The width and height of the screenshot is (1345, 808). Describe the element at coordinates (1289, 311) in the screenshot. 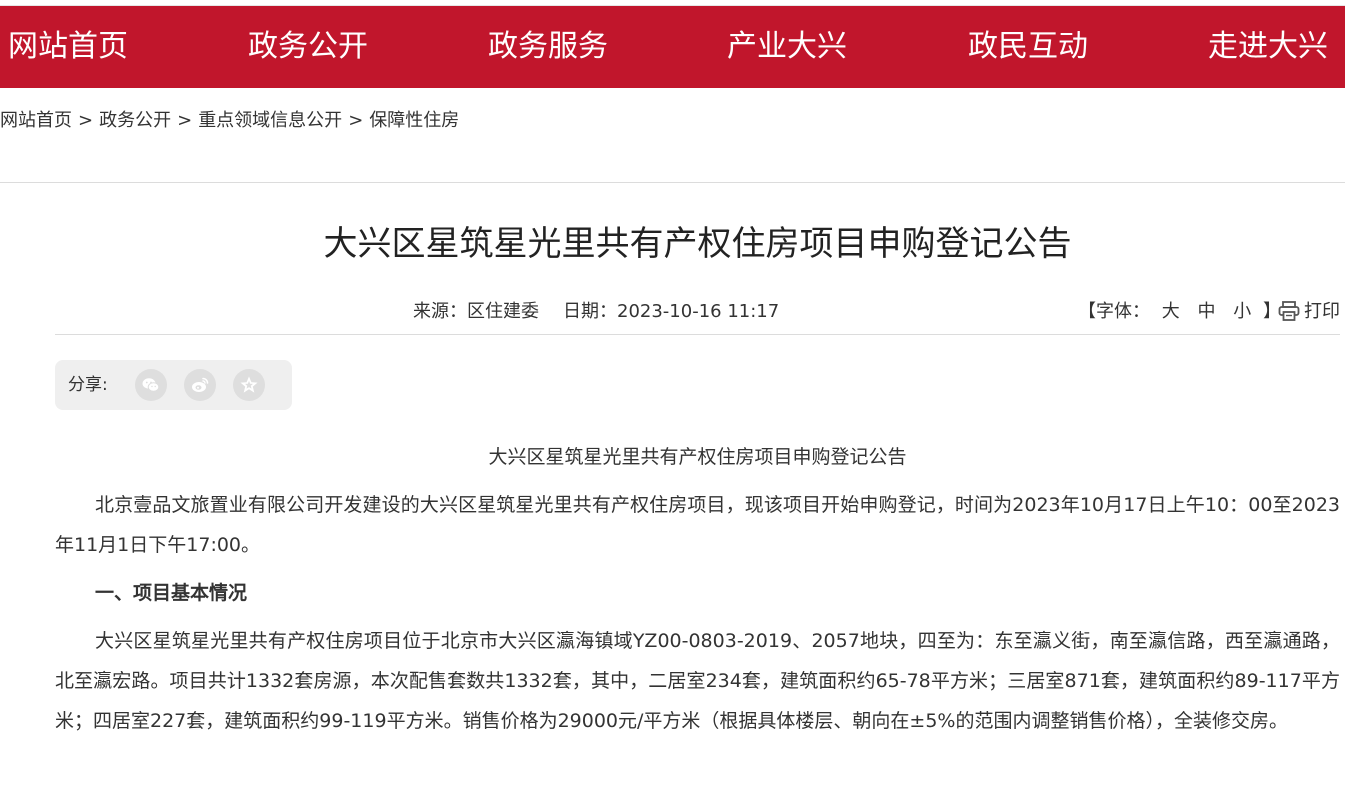

I see `printer-icon` at that location.